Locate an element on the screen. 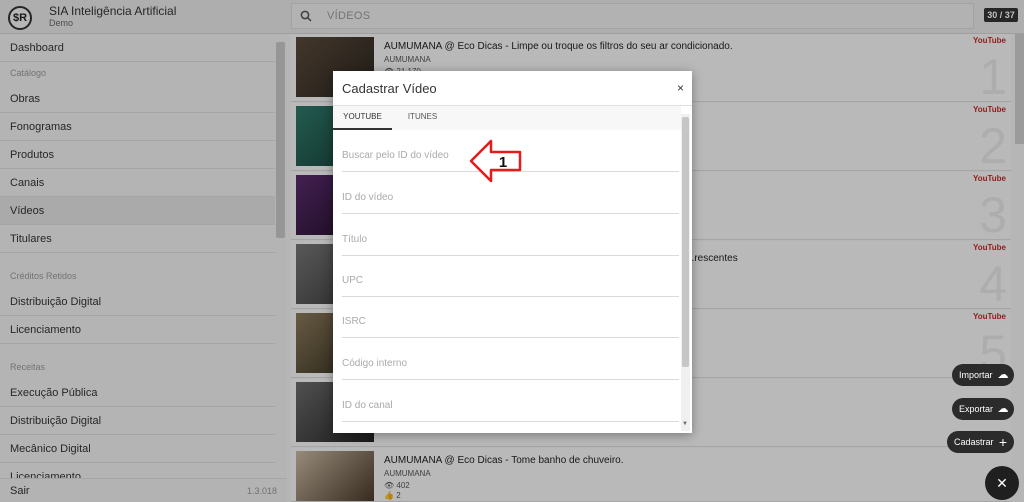 This screenshot has height=502, width=1024. fab-close-button: ✕ is located at coordinates (1002, 483).